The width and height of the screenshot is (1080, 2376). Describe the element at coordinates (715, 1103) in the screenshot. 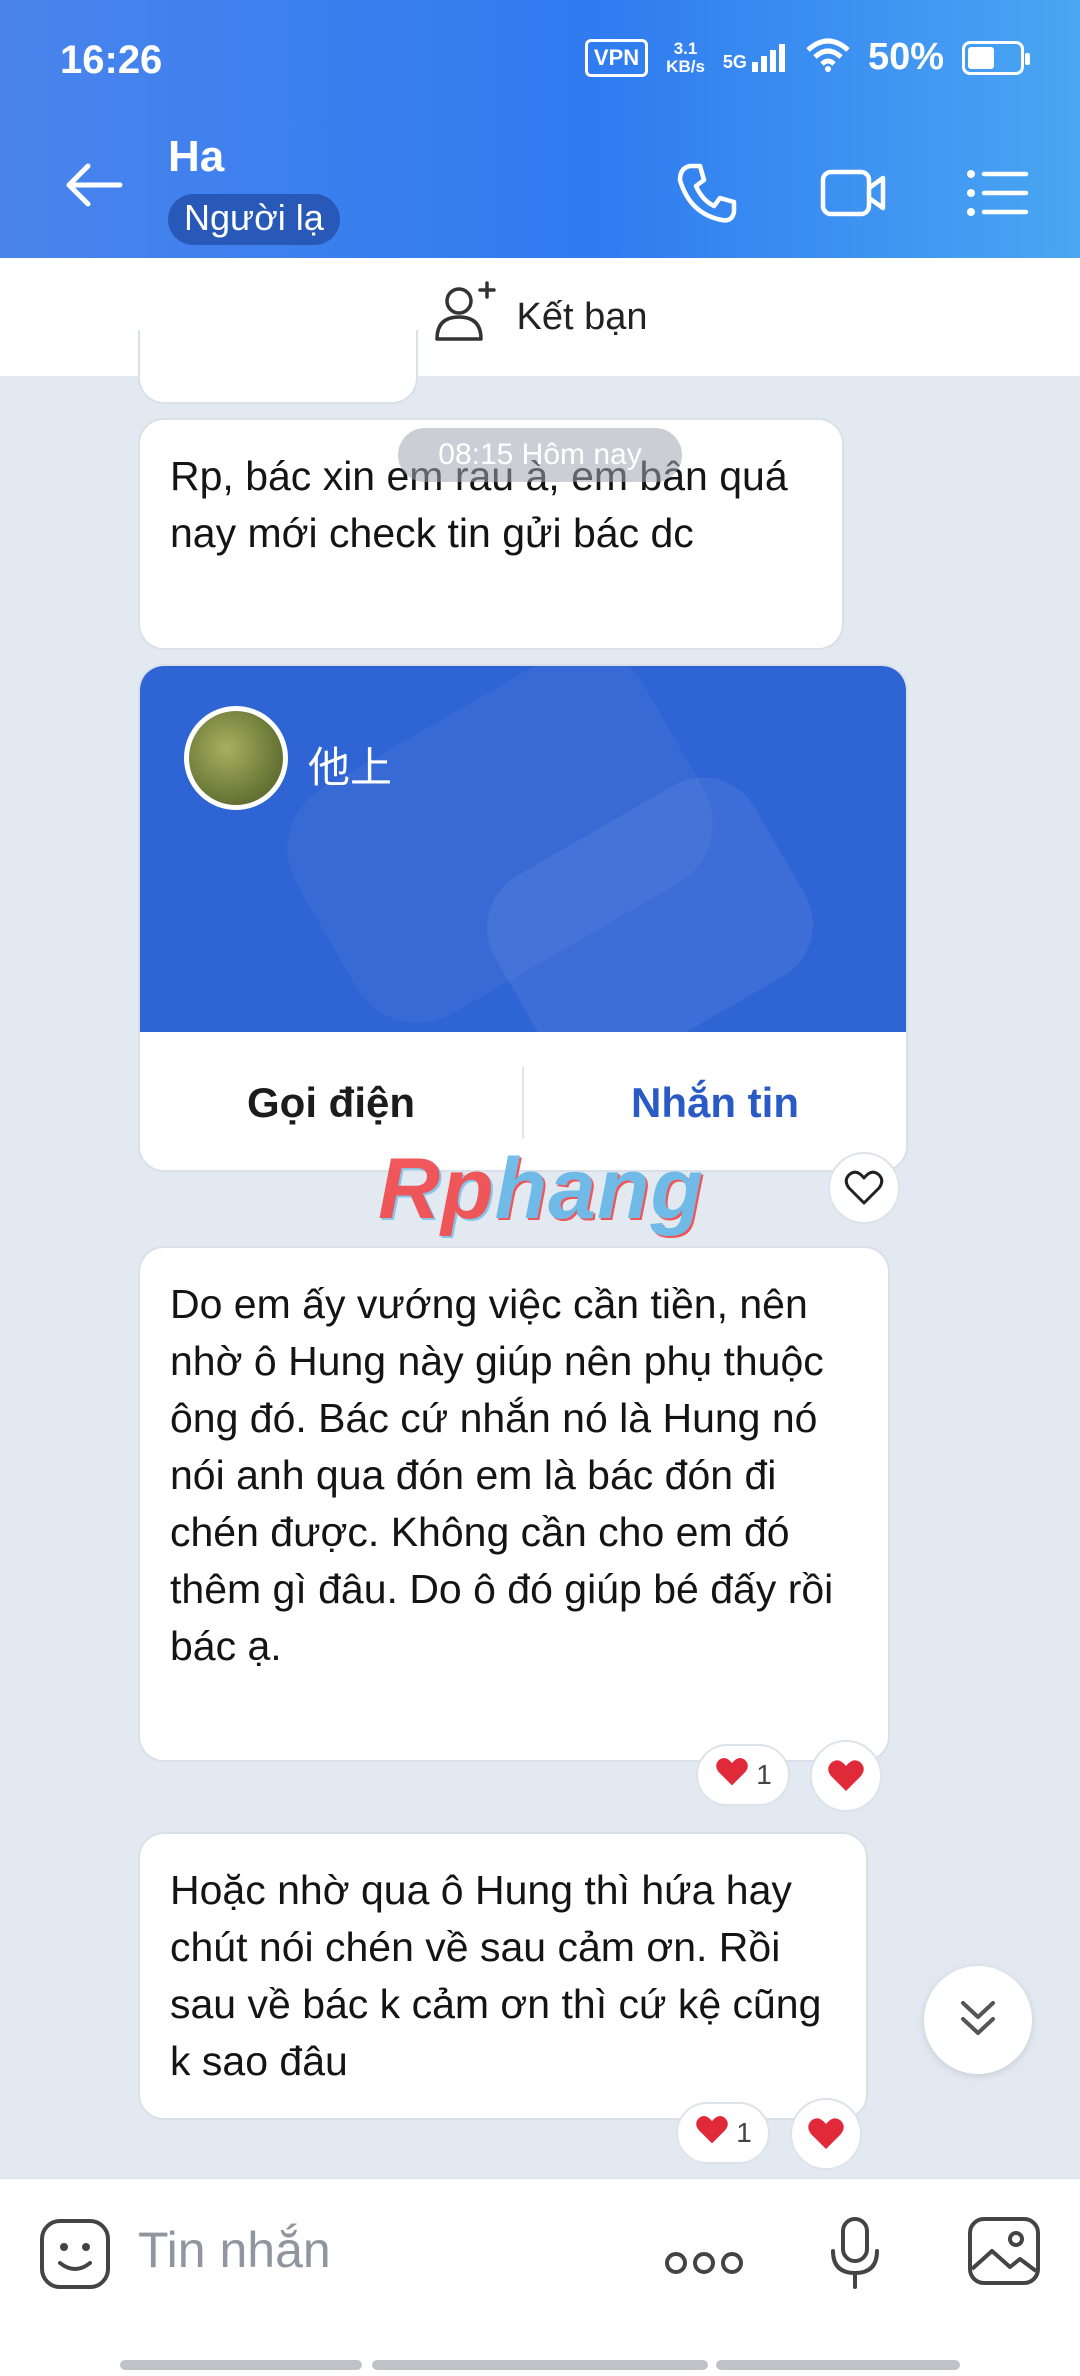

I see `message-button: Nhắn tin` at that location.